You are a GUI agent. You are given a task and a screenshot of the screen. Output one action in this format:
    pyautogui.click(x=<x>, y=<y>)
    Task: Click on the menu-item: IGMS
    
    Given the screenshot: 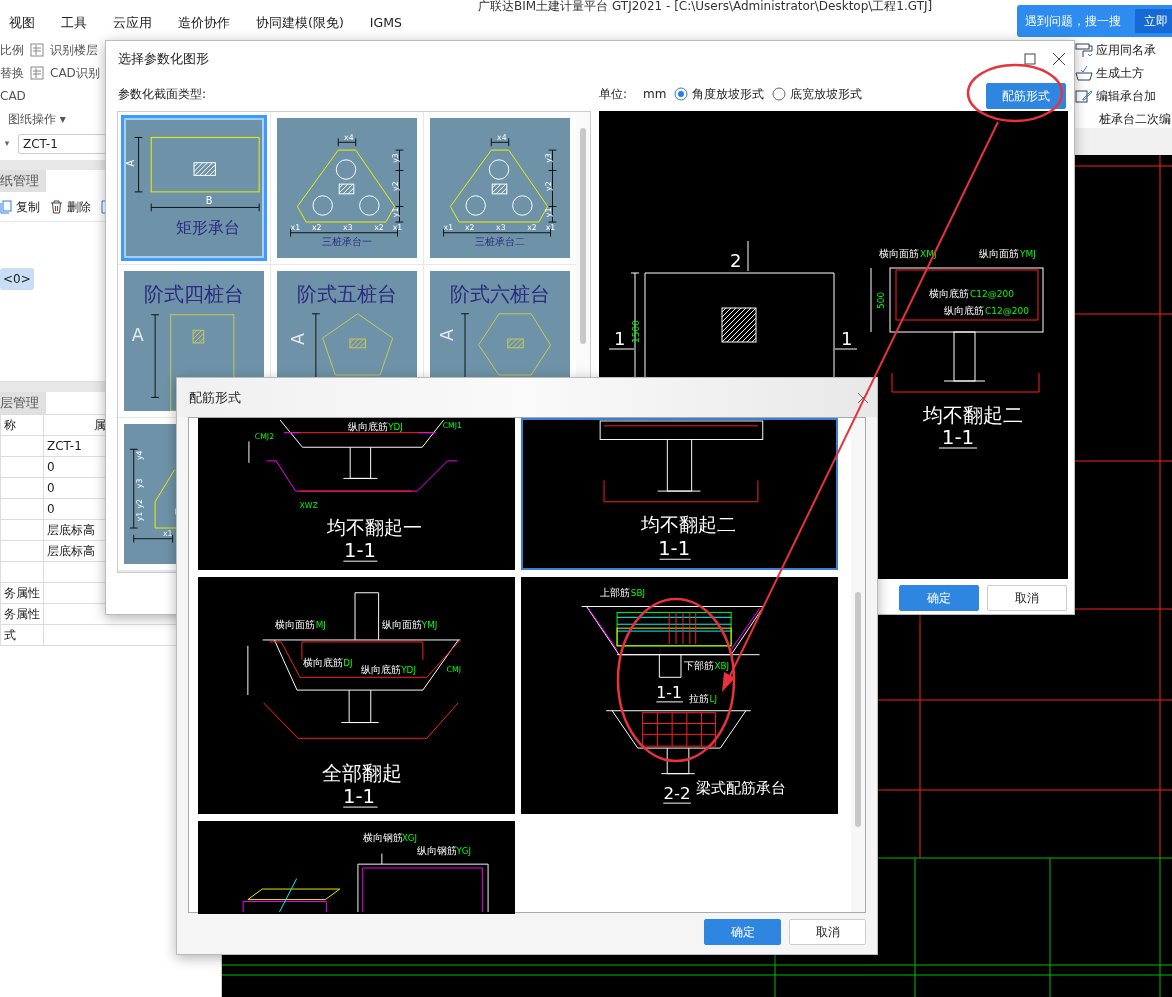 What is the action you would take?
    pyautogui.click(x=385, y=23)
    